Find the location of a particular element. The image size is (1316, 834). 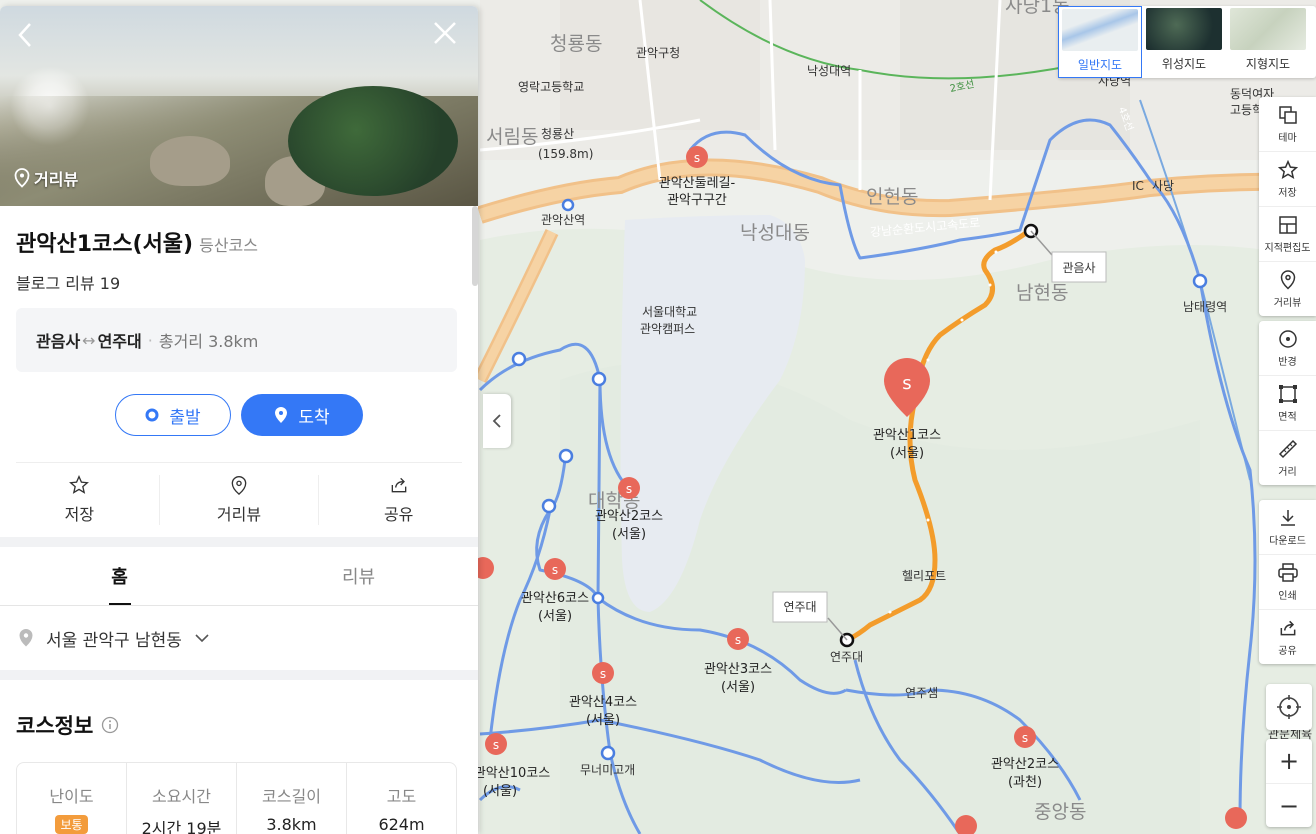

svg-text: 관악산2코스 is located at coordinates (629, 516).